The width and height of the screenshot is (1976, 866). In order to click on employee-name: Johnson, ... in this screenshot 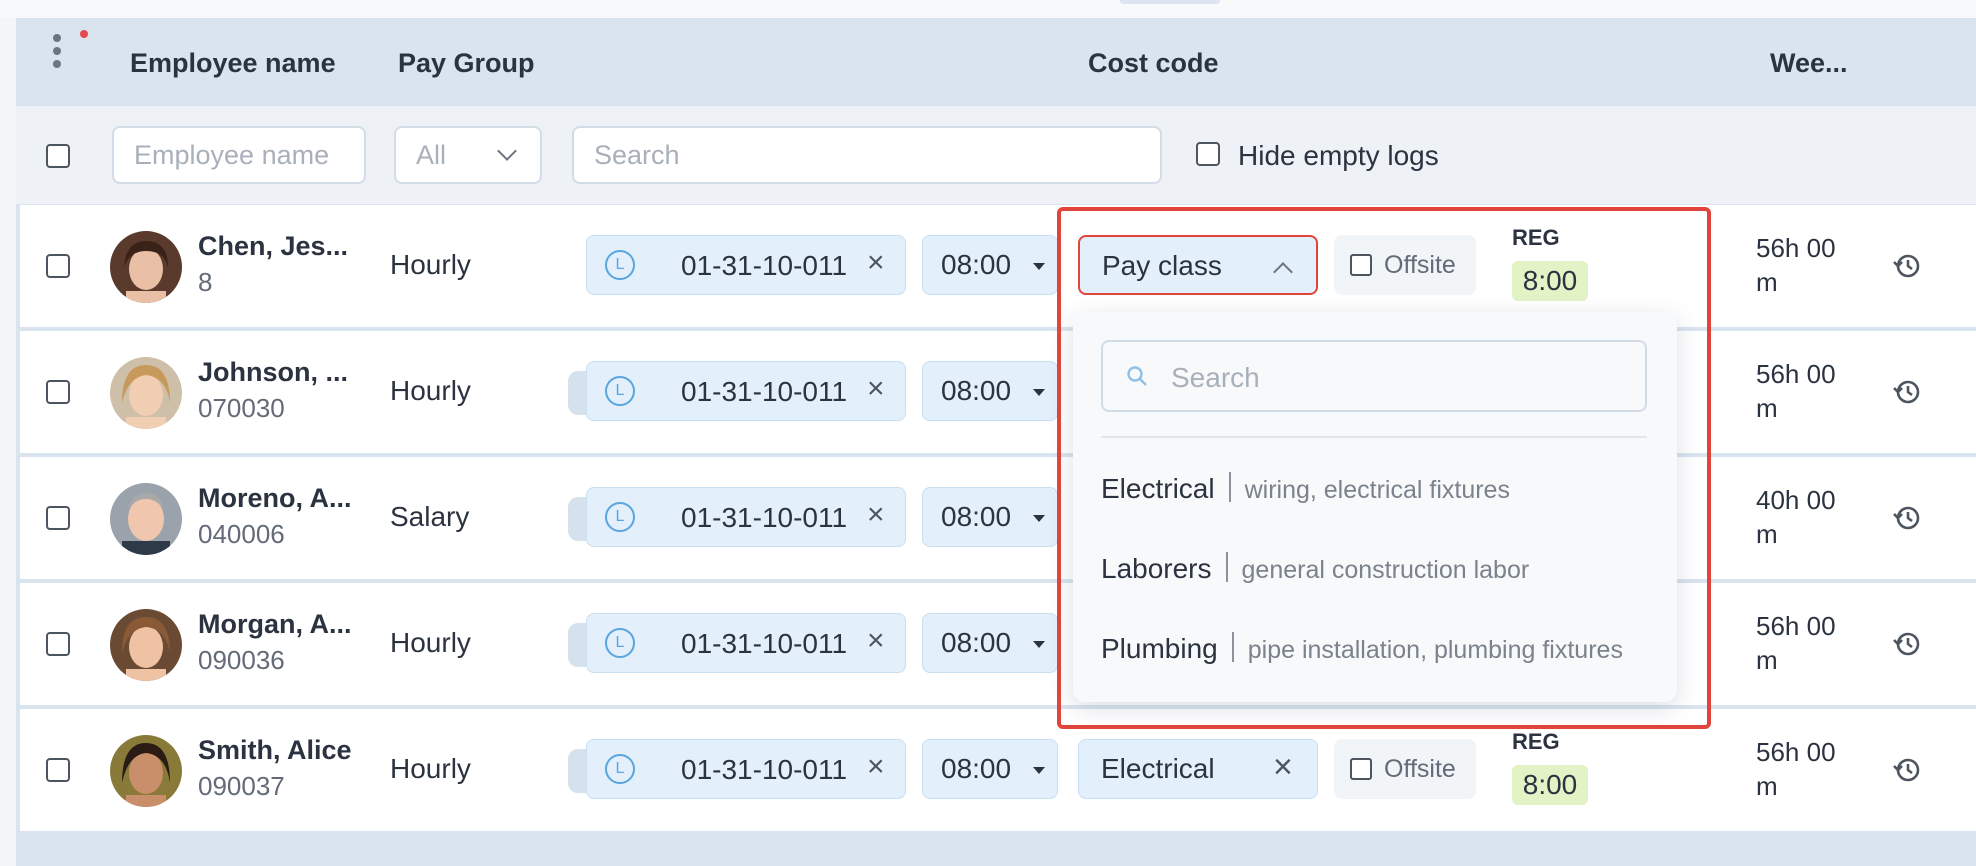, I will do `click(273, 372)`.